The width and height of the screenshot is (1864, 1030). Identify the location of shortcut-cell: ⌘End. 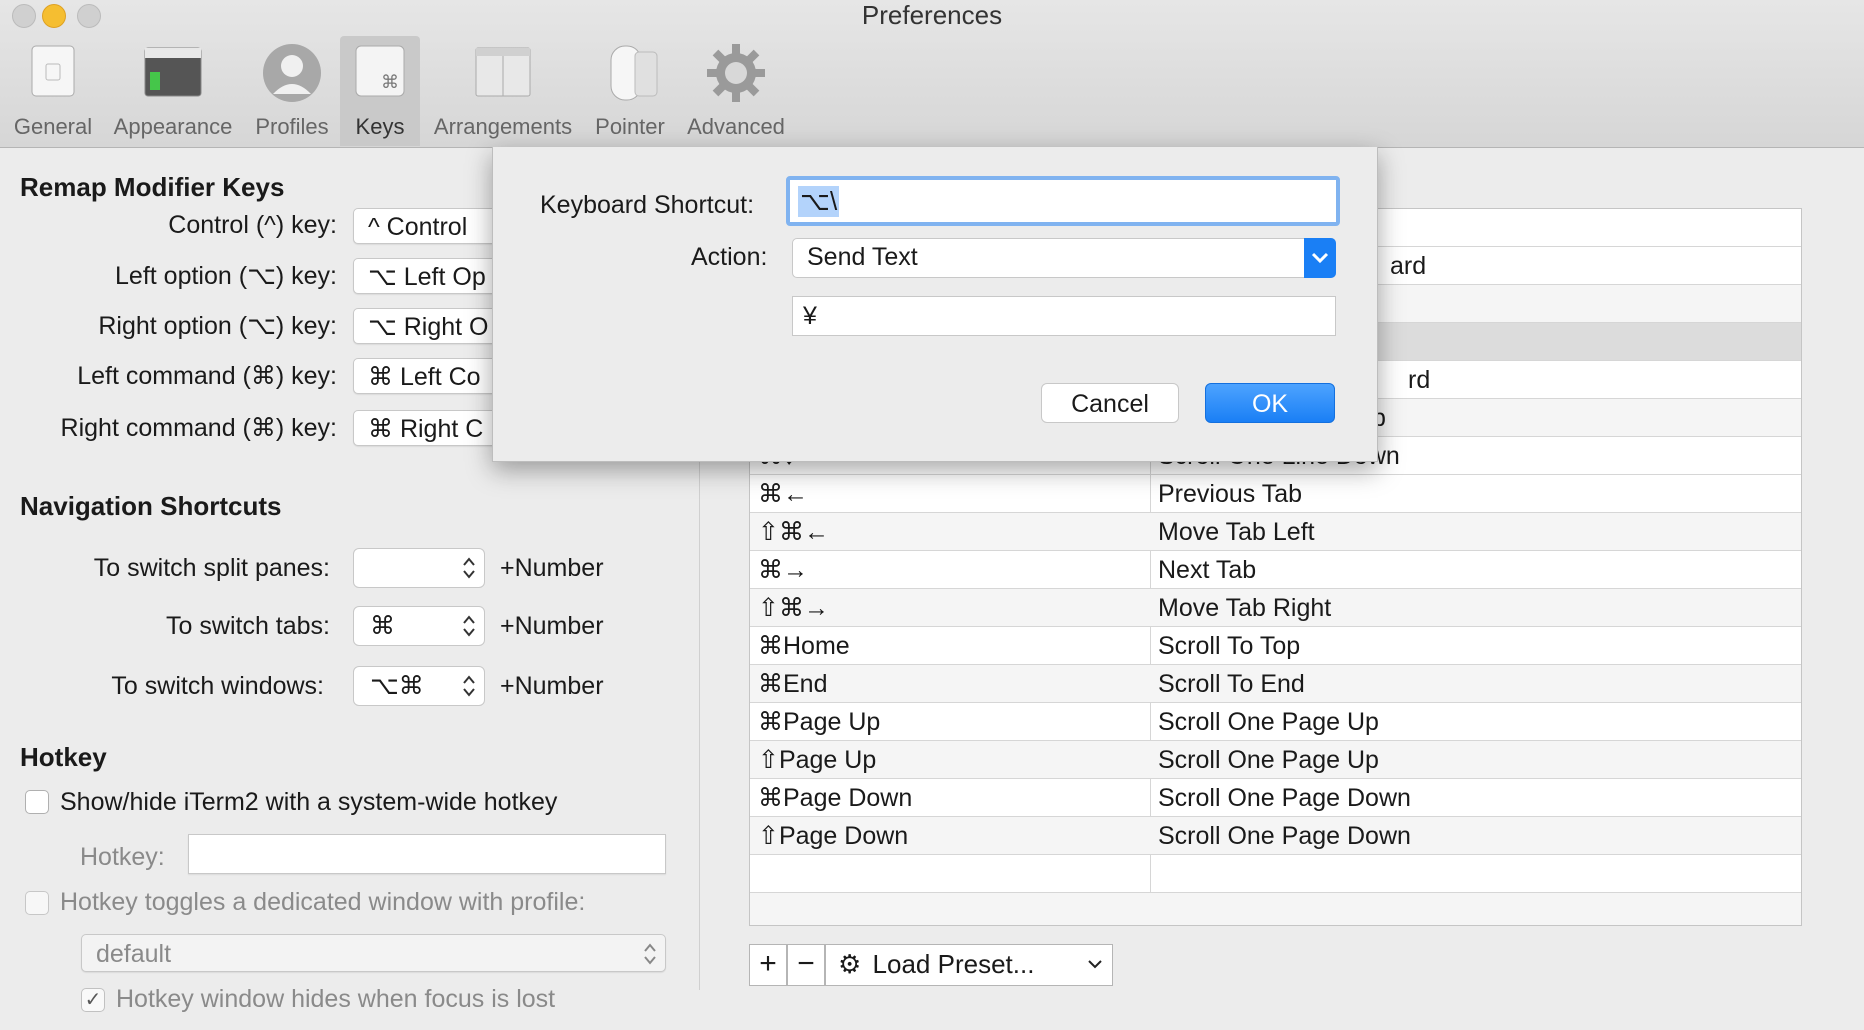
(793, 684).